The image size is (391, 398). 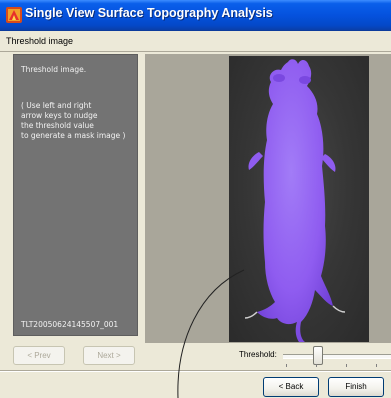 I want to click on threshold-slider-thumb, so click(x=318, y=355).